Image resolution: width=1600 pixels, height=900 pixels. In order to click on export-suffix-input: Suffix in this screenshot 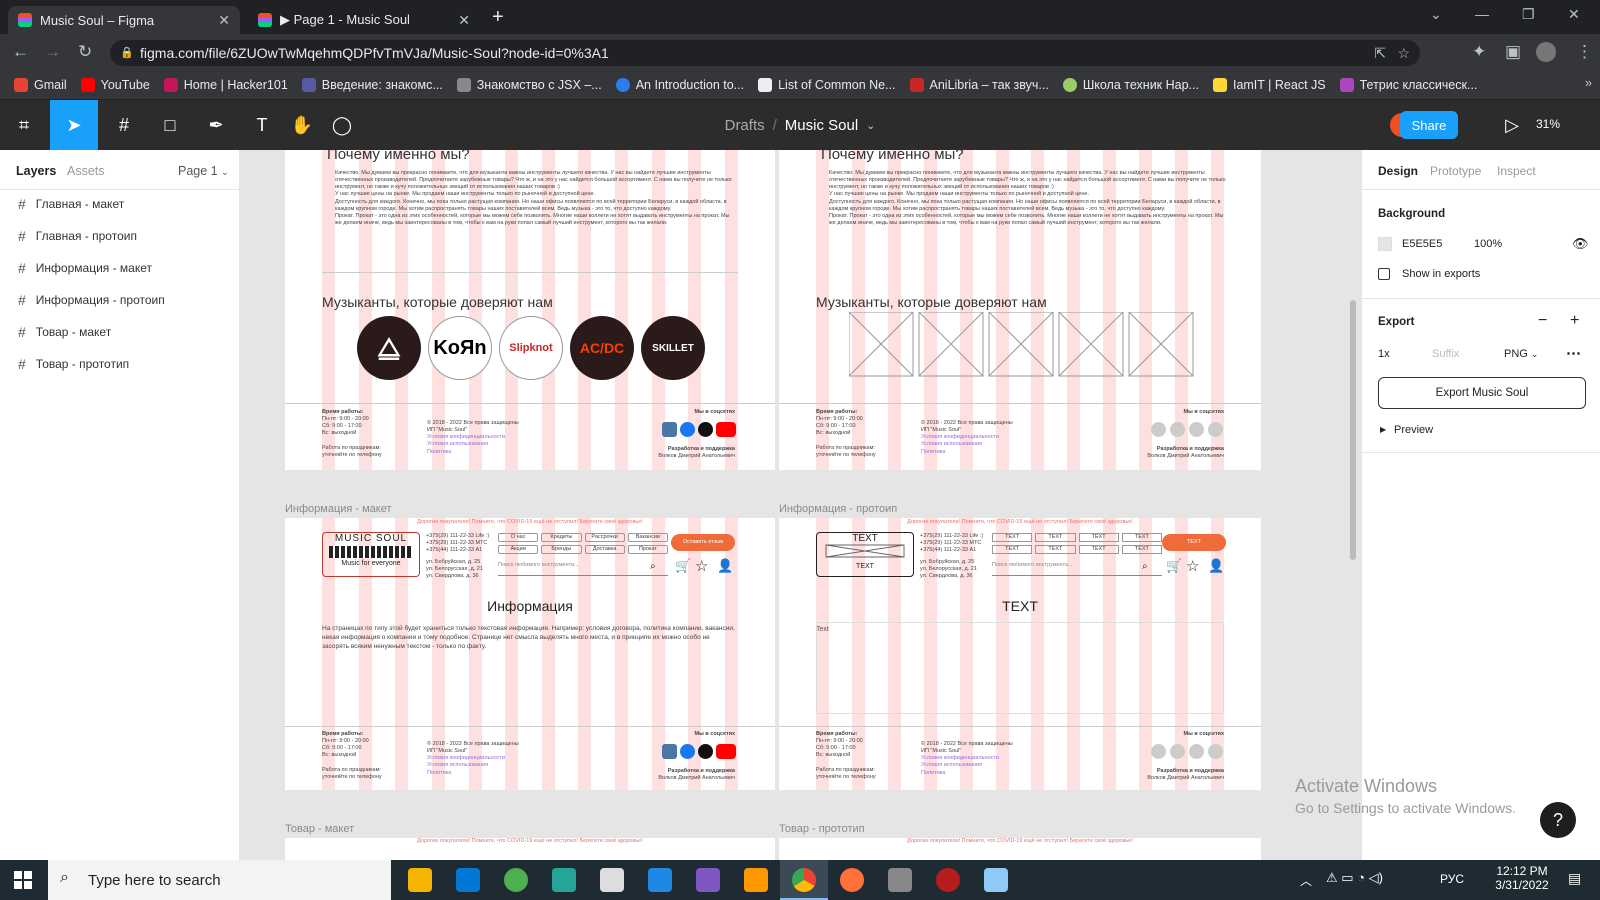, I will do `click(1445, 354)`.